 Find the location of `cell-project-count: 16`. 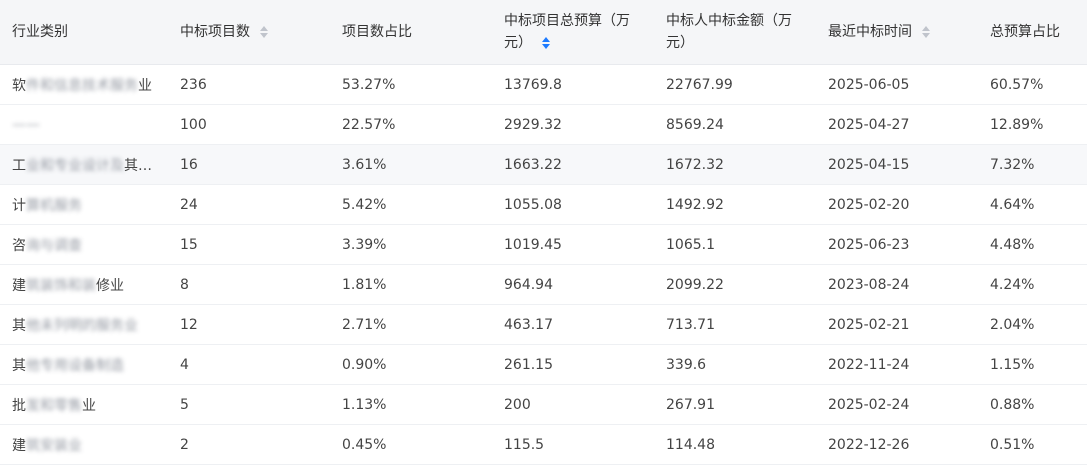

cell-project-count: 16 is located at coordinates (249, 164).